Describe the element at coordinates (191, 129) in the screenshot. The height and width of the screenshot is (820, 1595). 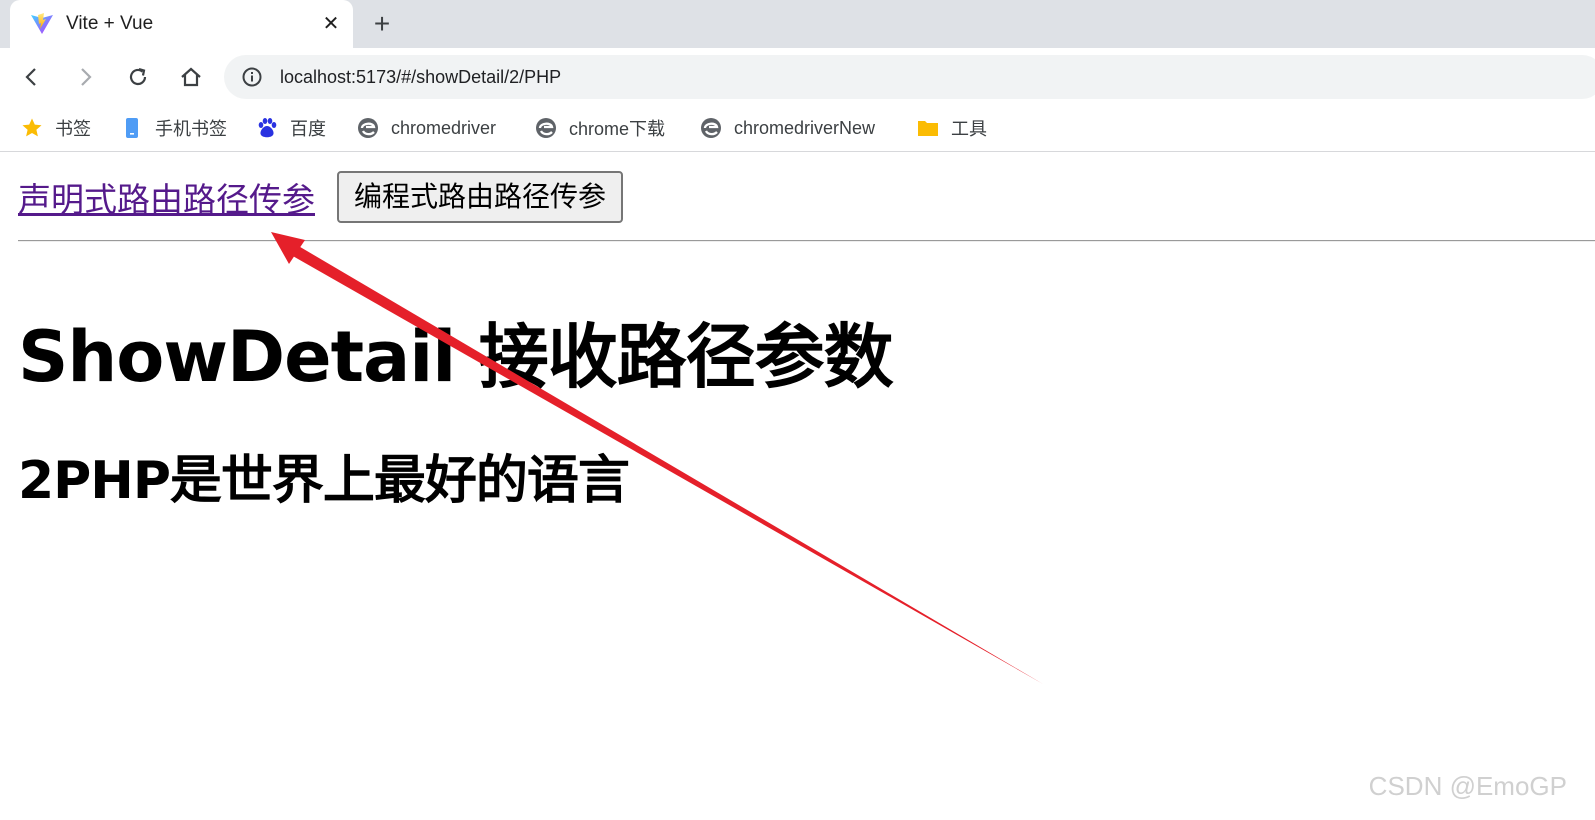
I see `bookmark-label: 手机书签` at that location.